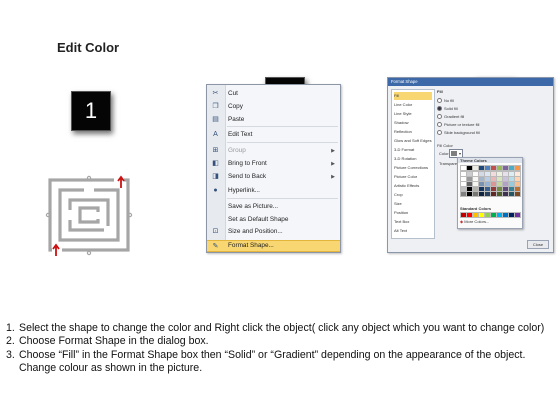 This screenshot has height=420, width=560. What do you see at coordinates (215, 150) in the screenshot?
I see `group-icon: ⊞` at bounding box center [215, 150].